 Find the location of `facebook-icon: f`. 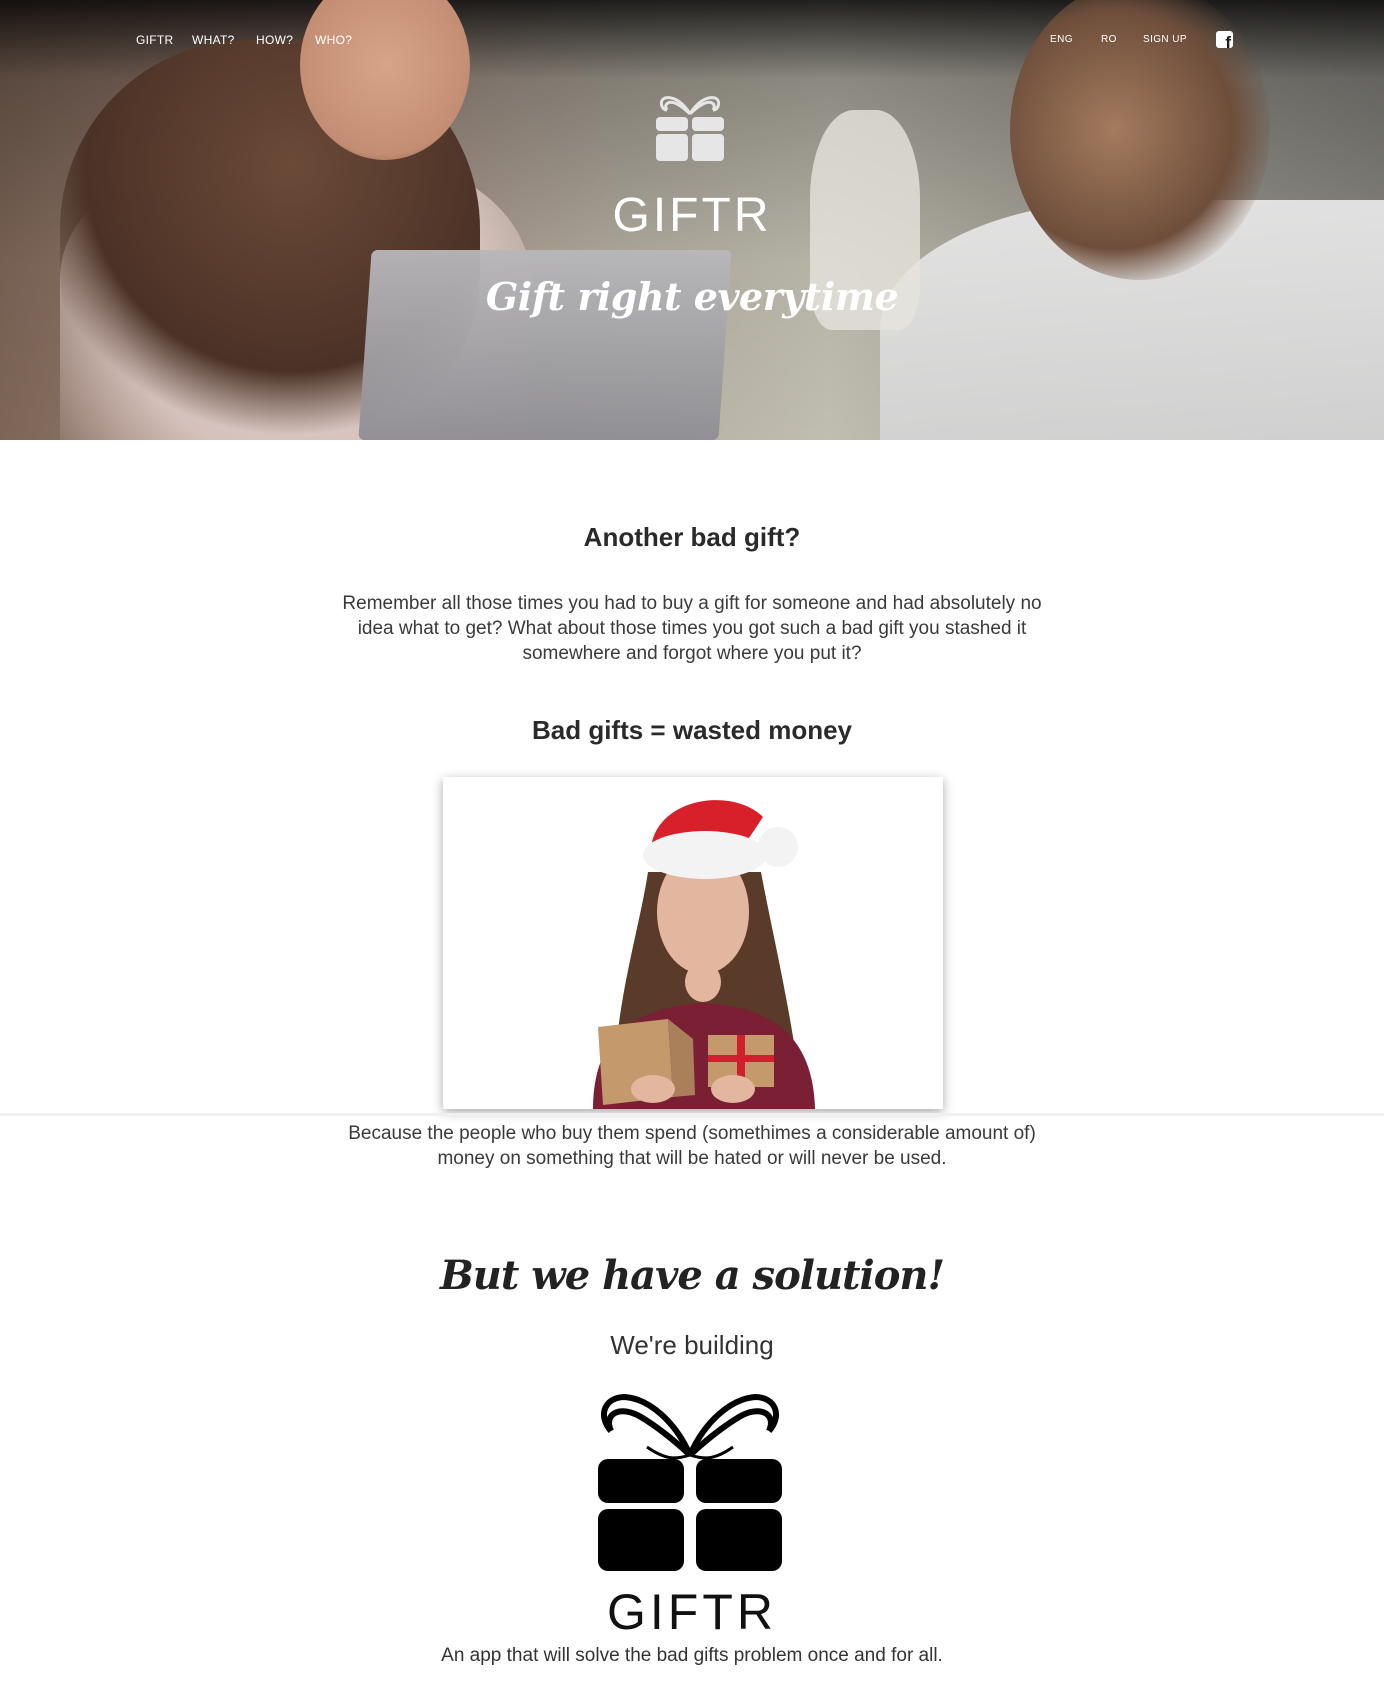

facebook-icon: f is located at coordinates (1224, 41).